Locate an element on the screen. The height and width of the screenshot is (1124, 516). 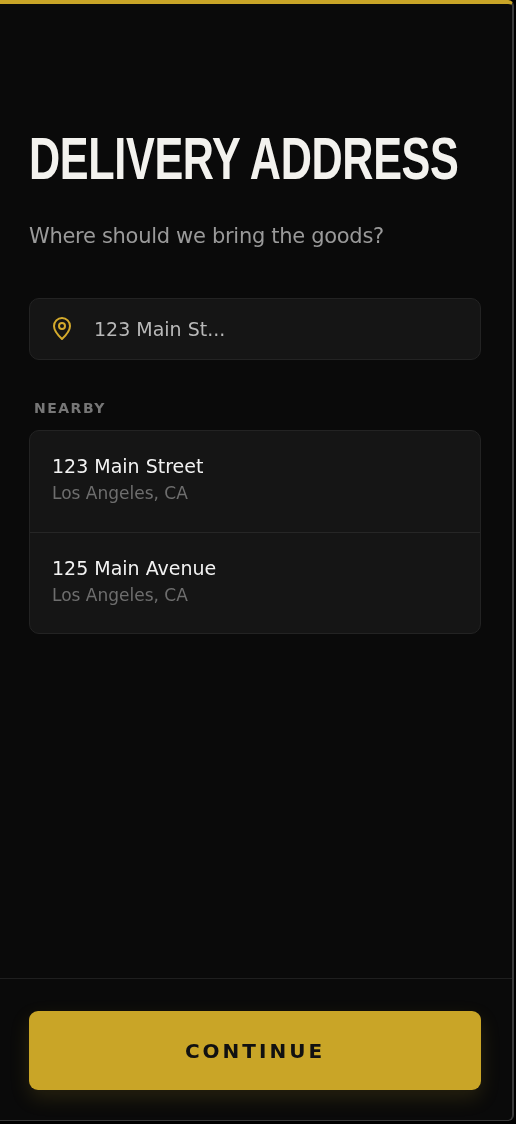
address-suggestion: 123 Main Street Los Angeles, CA is located at coordinates (255, 481).